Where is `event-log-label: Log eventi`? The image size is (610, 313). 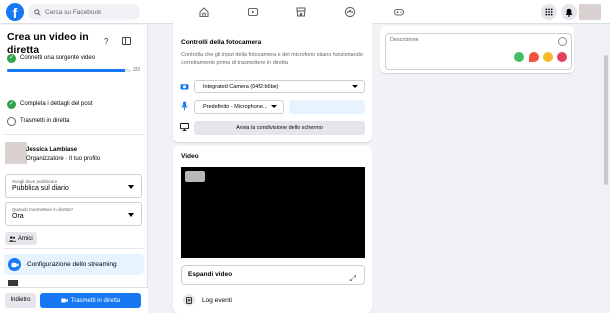 event-log-label: Log eventi is located at coordinates (217, 300).